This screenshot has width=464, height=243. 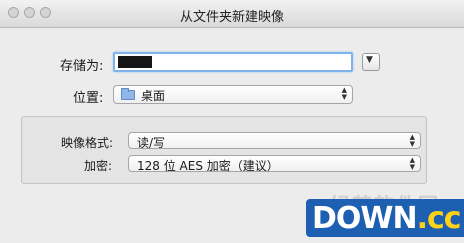 I want to click on window-title: 从文件夹新建映像, so click(x=231, y=17).